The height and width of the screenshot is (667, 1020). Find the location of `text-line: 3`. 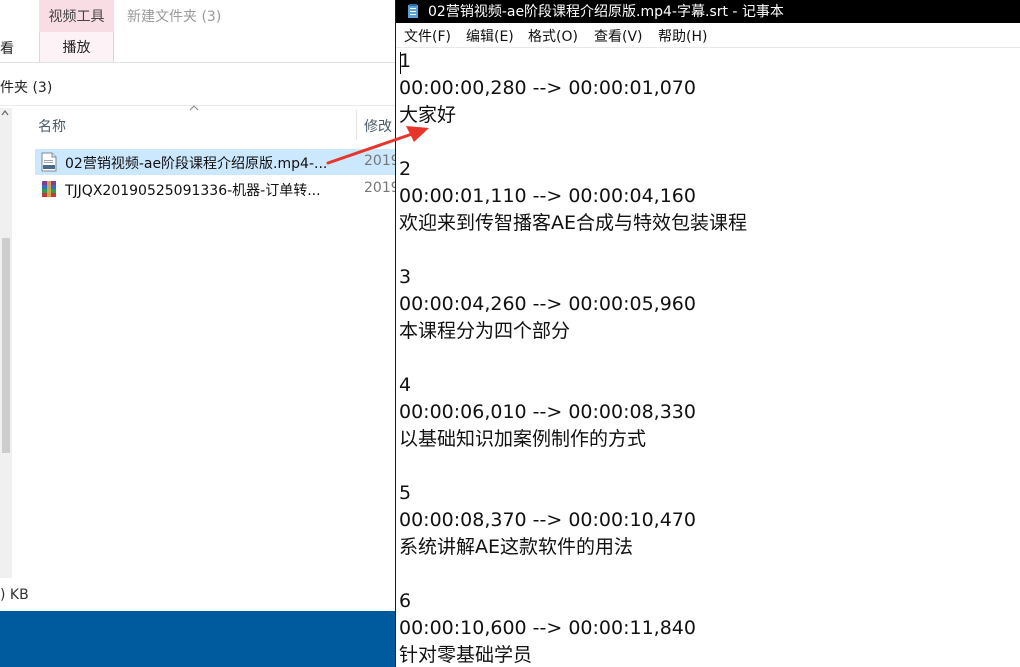

text-line: 3 is located at coordinates (405, 277).